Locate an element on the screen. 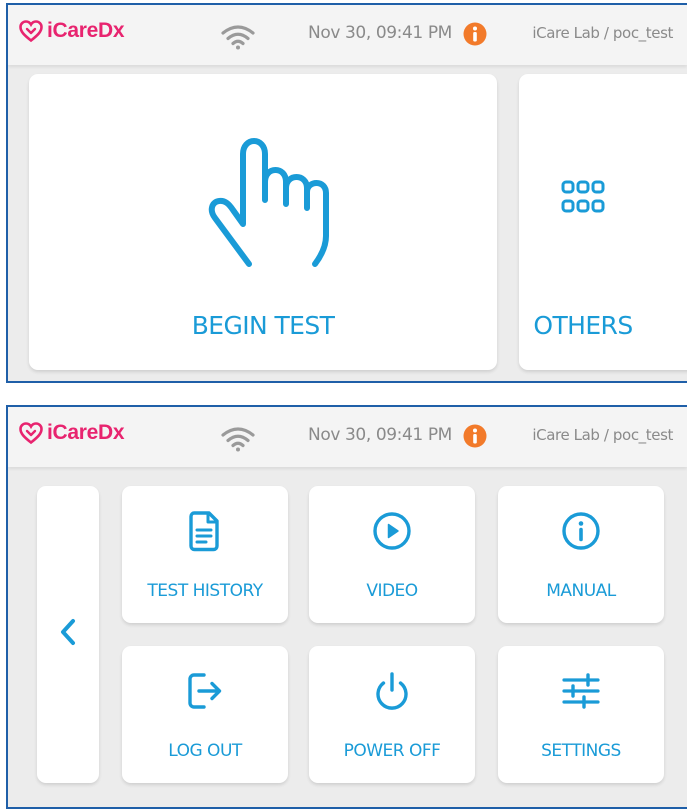 This screenshot has height=812, width=687. tile-label: VIDEO is located at coordinates (392, 591).